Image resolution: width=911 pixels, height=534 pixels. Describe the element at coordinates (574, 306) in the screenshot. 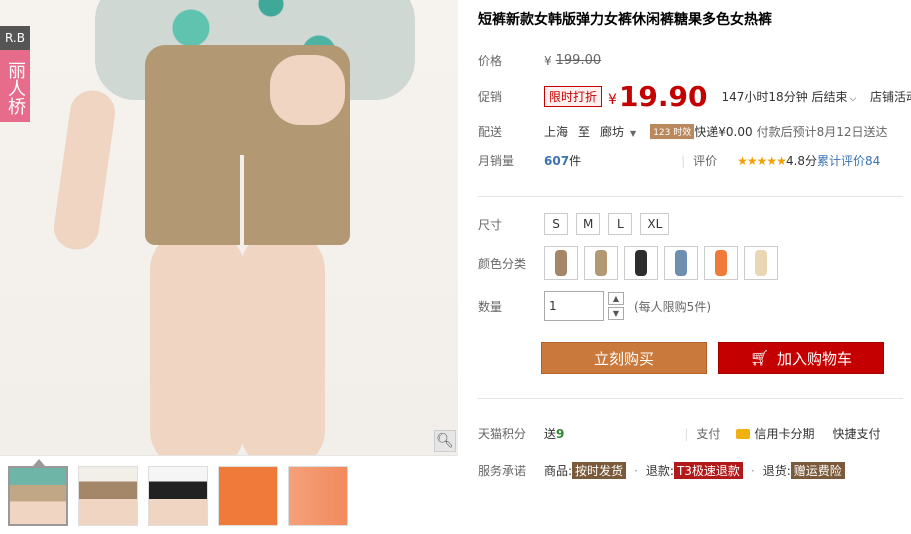

I see `quantity-input: 1` at that location.